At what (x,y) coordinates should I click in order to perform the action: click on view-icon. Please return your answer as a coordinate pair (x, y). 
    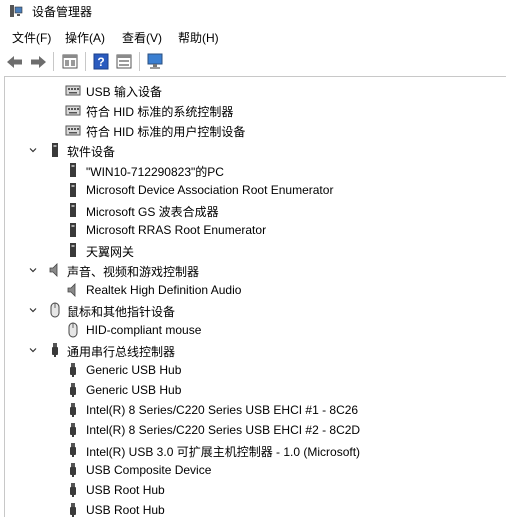
    Looking at the image, I should click on (124, 61).